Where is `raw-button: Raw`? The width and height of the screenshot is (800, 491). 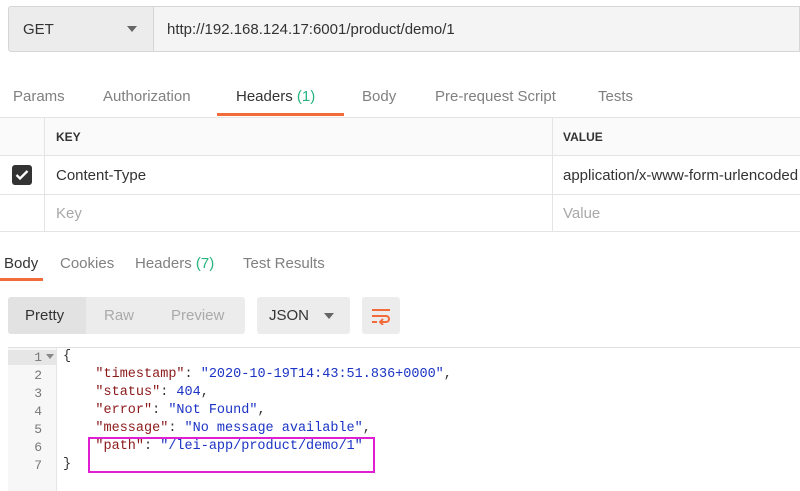 raw-button: Raw is located at coordinates (119, 315).